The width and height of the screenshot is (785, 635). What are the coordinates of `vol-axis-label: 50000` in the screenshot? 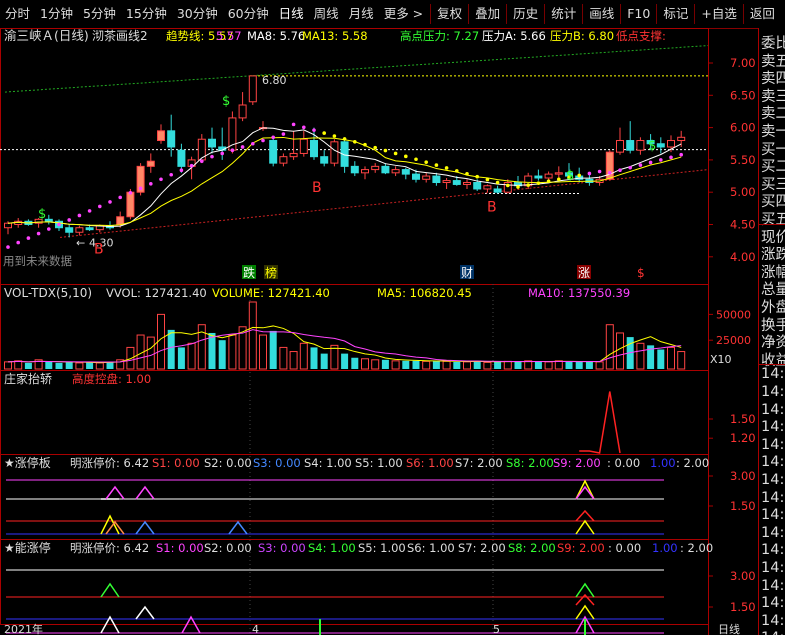 It's located at (733, 314).